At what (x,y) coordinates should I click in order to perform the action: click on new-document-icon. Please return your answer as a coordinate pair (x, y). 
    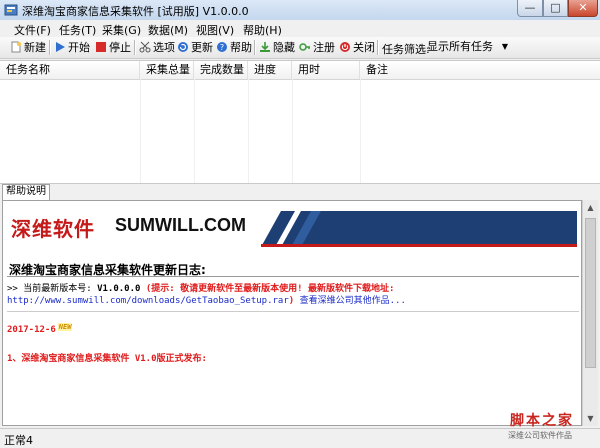
    Looking at the image, I should click on (16, 47).